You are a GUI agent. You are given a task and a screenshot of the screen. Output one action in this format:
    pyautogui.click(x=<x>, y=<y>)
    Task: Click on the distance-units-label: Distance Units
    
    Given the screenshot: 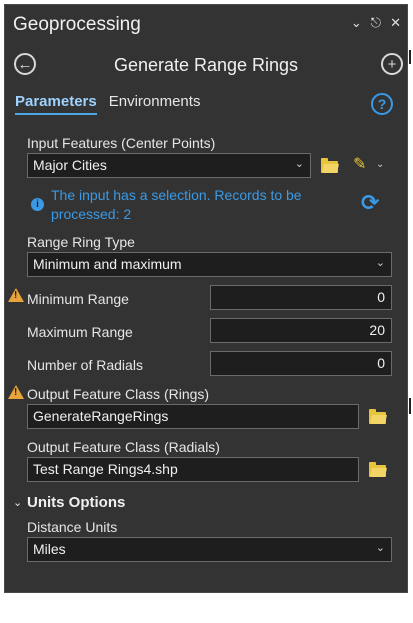 What is the action you would take?
    pyautogui.click(x=72, y=527)
    